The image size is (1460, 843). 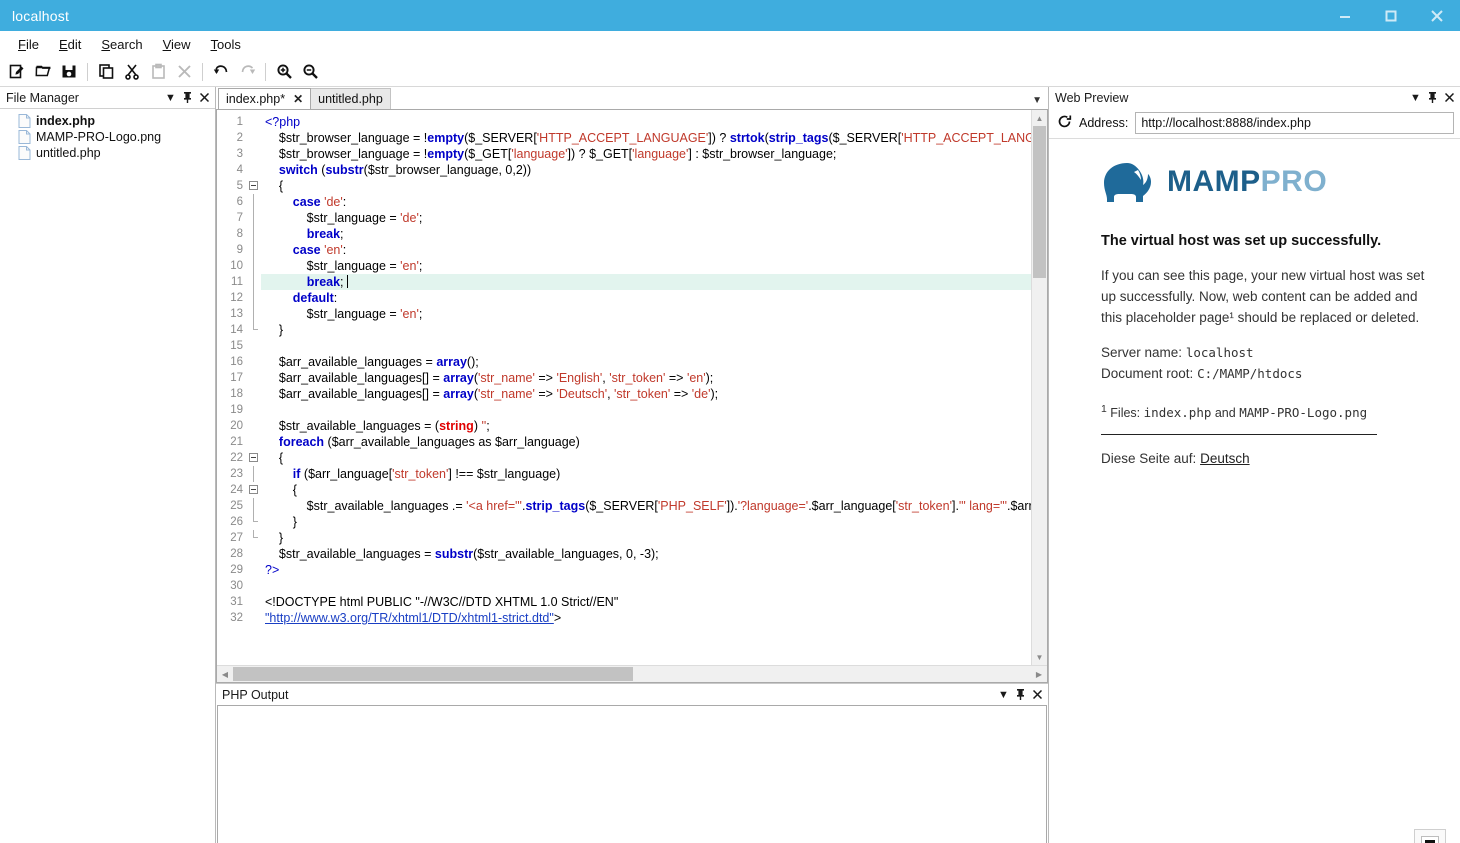 What do you see at coordinates (1064, 123) in the screenshot?
I see `reload-icon` at bounding box center [1064, 123].